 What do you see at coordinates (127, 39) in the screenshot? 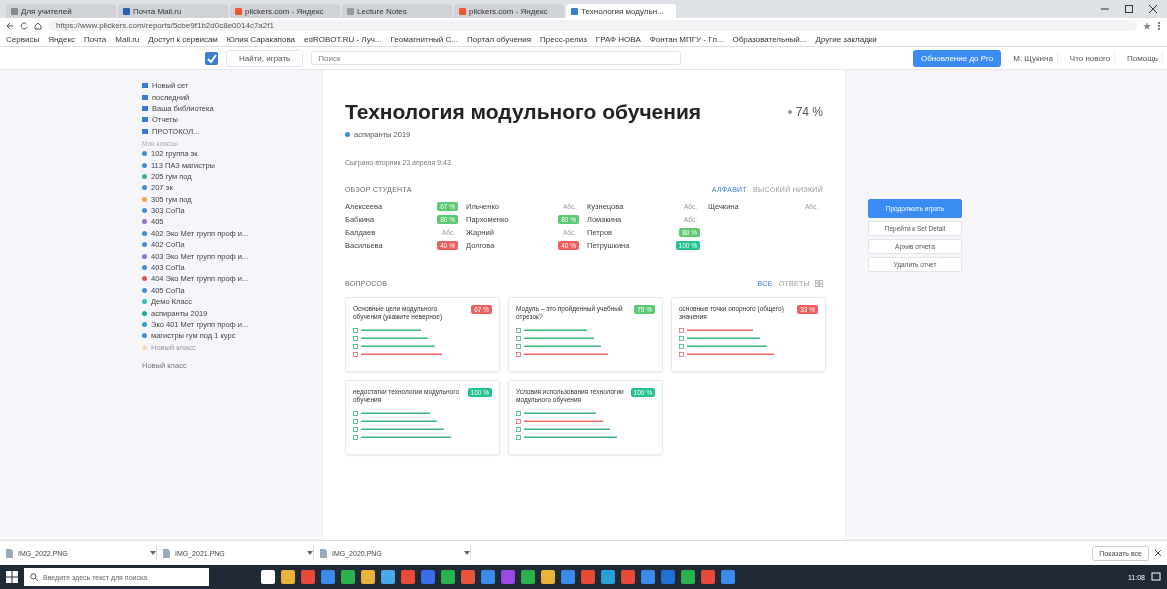
I see `bookmark-link: Mail.ru` at bounding box center [127, 39].